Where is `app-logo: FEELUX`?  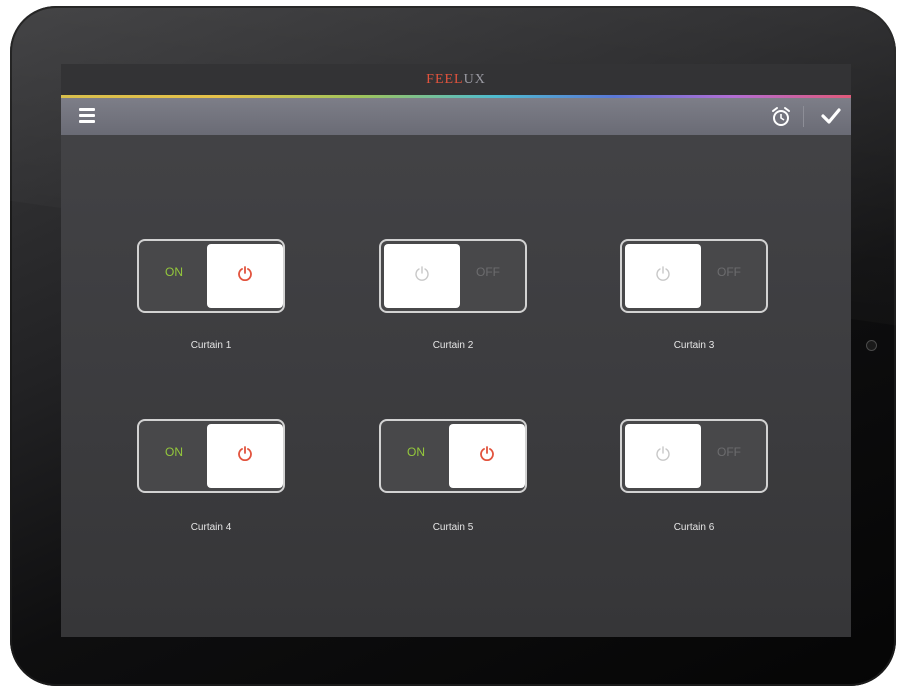 app-logo: FEELUX is located at coordinates (456, 80).